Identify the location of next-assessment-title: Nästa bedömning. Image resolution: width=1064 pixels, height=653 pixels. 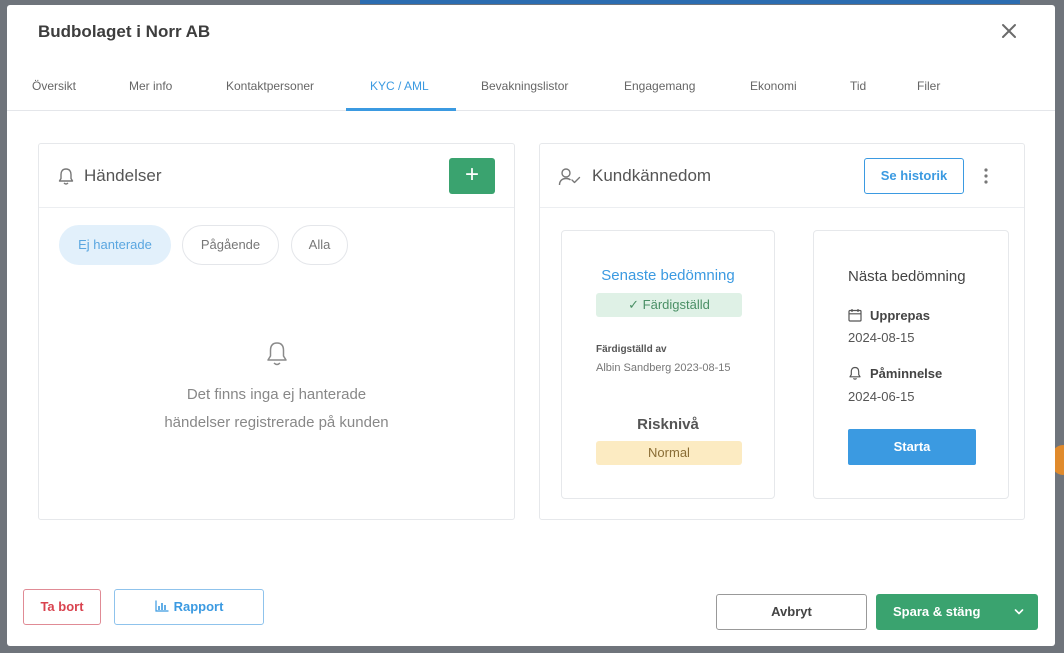
(907, 276).